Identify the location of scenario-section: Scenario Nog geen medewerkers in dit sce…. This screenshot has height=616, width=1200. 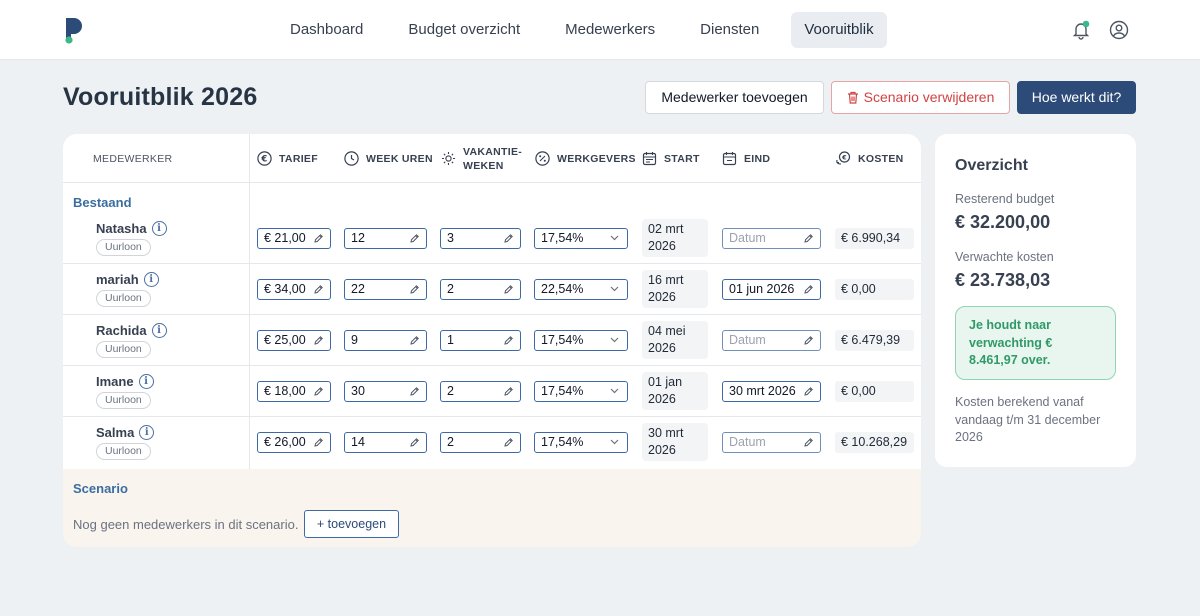
(492, 508).